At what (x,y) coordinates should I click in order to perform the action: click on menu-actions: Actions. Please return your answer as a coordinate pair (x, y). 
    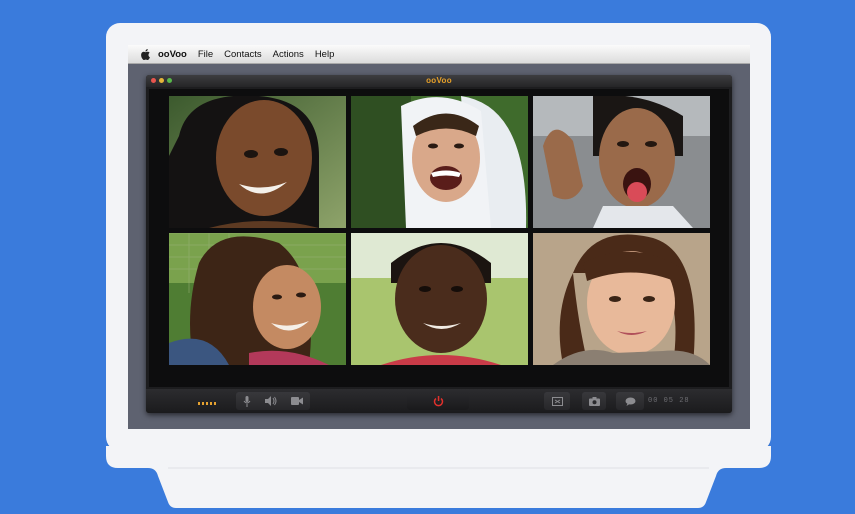
    Looking at the image, I should click on (288, 54).